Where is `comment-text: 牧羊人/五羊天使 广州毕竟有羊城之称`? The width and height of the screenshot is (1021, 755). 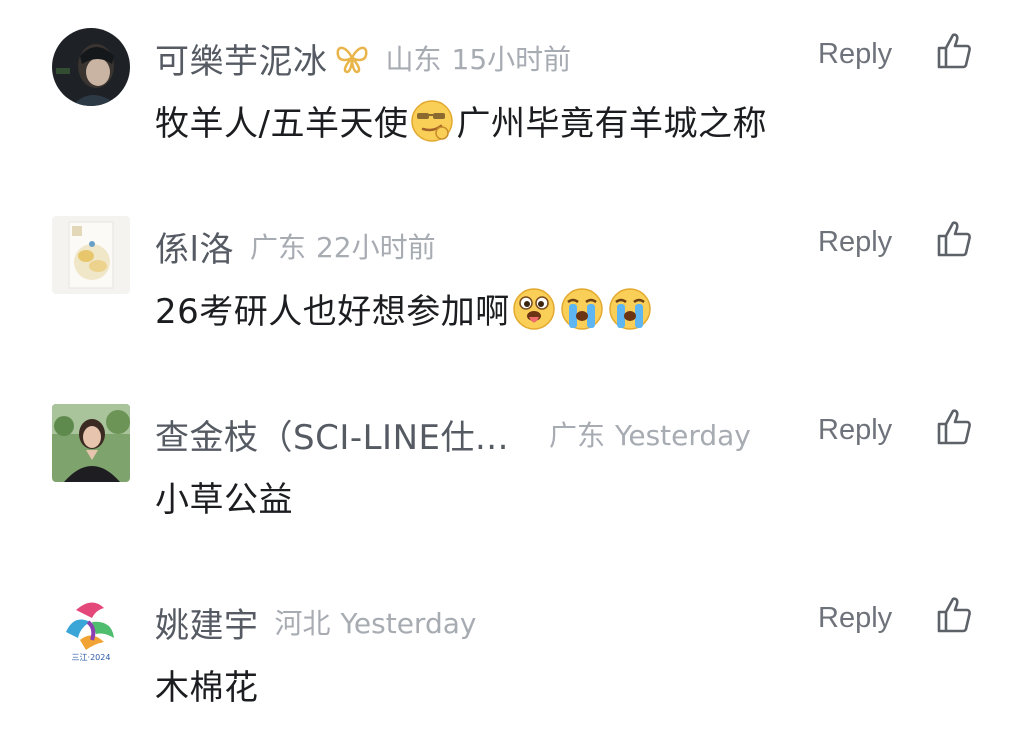 comment-text: 牧羊人/五羊天使 广州毕竟有羊城之称 is located at coordinates (461, 120).